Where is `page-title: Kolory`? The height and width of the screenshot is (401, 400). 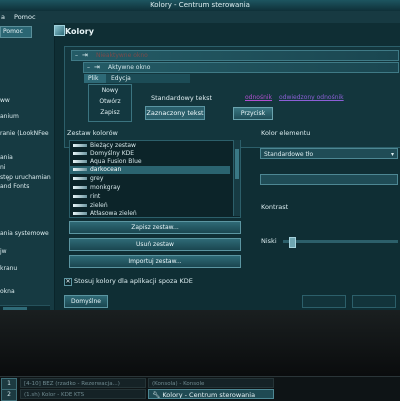
page-title: Kolory is located at coordinates (79, 31).